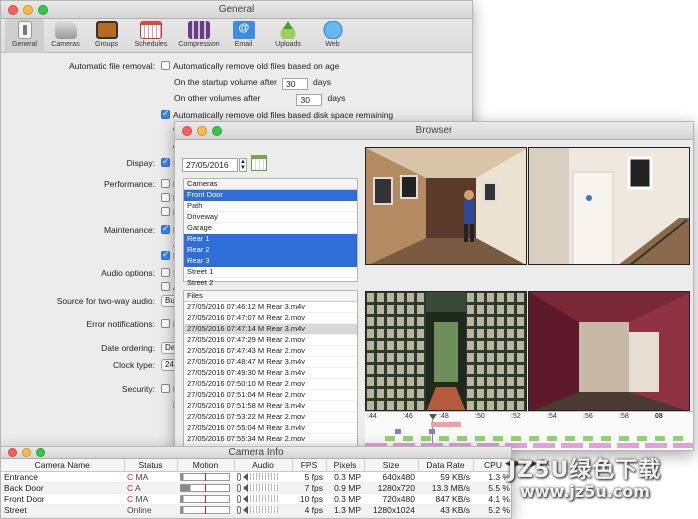 This screenshot has height=519, width=698. I want to click on date-stepper: ▲ ▼, so click(243, 165).